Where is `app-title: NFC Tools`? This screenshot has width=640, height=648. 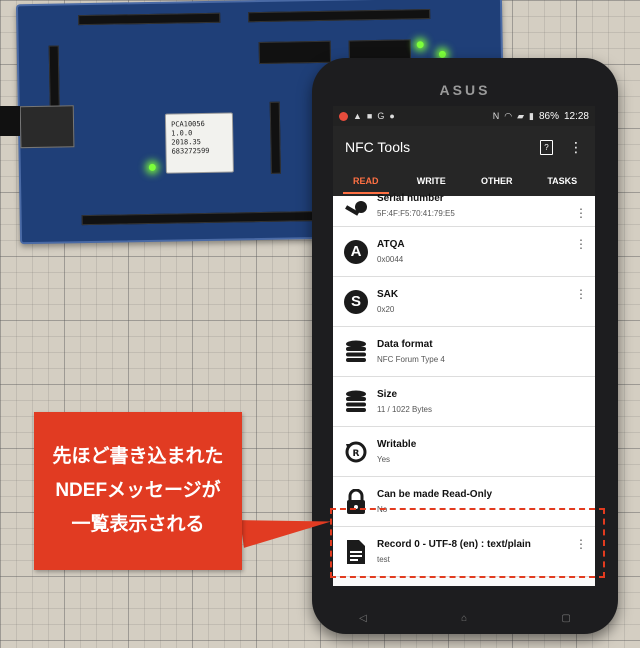 app-title: NFC Tools is located at coordinates (378, 147).